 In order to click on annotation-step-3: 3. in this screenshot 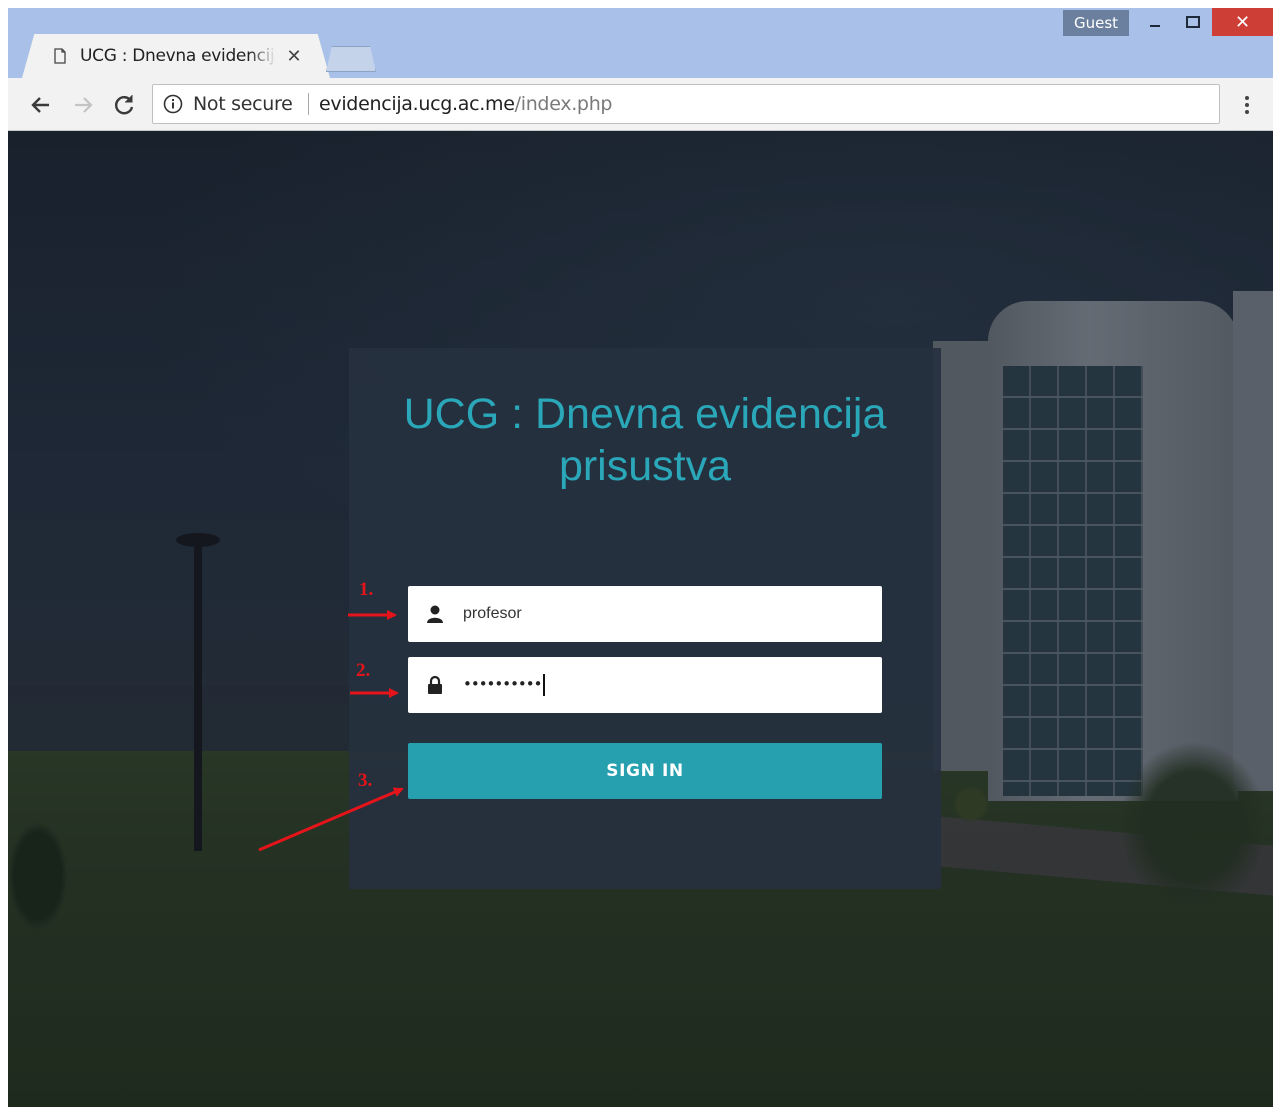, I will do `click(365, 780)`.